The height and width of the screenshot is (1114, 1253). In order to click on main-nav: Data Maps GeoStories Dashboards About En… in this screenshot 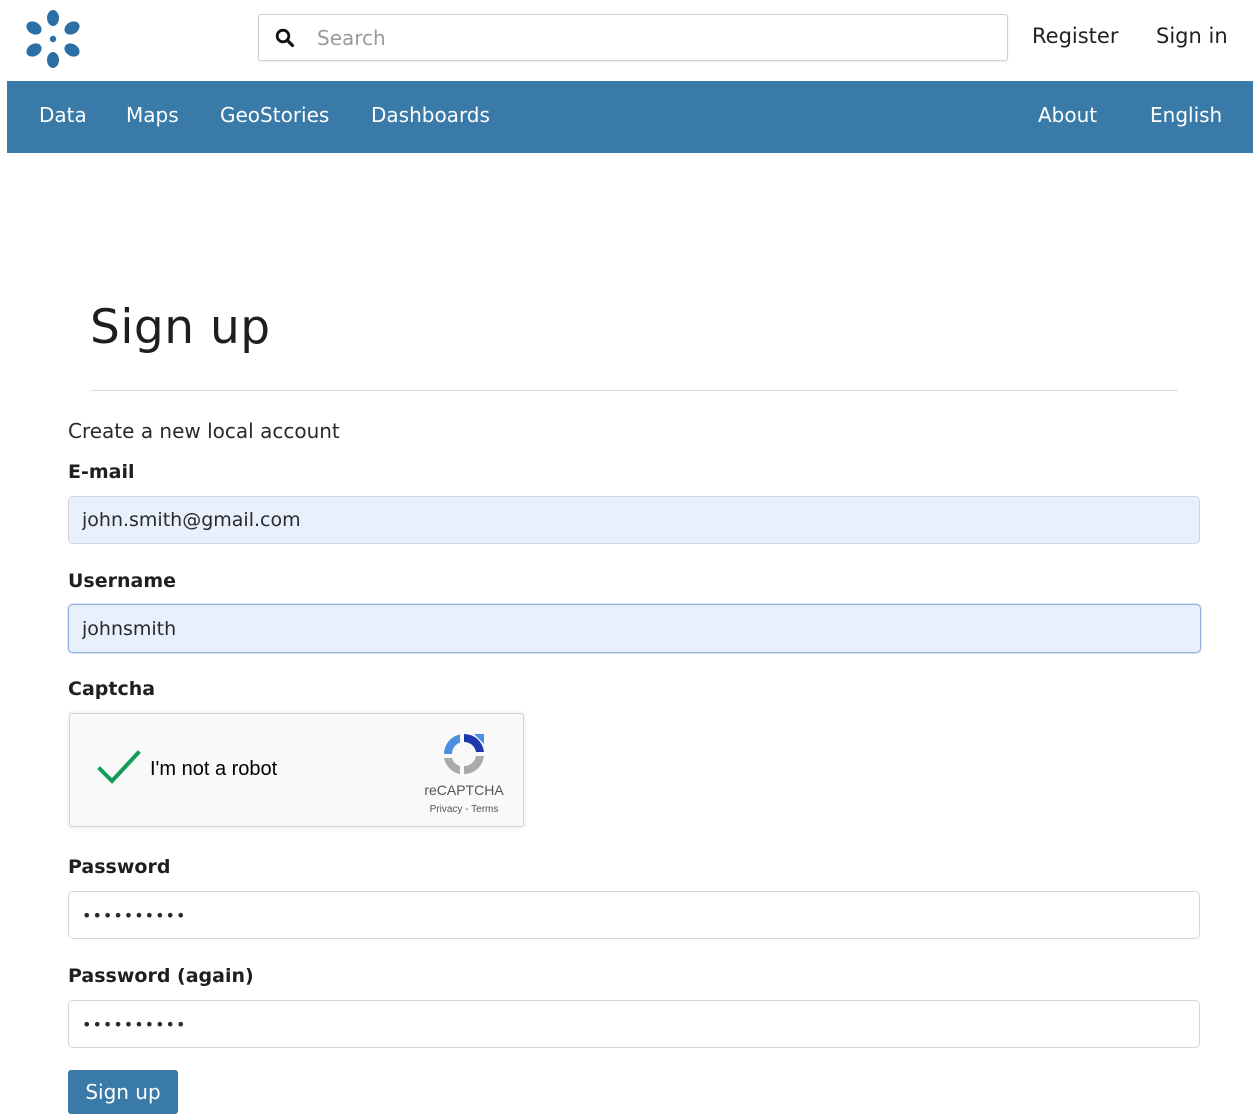, I will do `click(630, 117)`.